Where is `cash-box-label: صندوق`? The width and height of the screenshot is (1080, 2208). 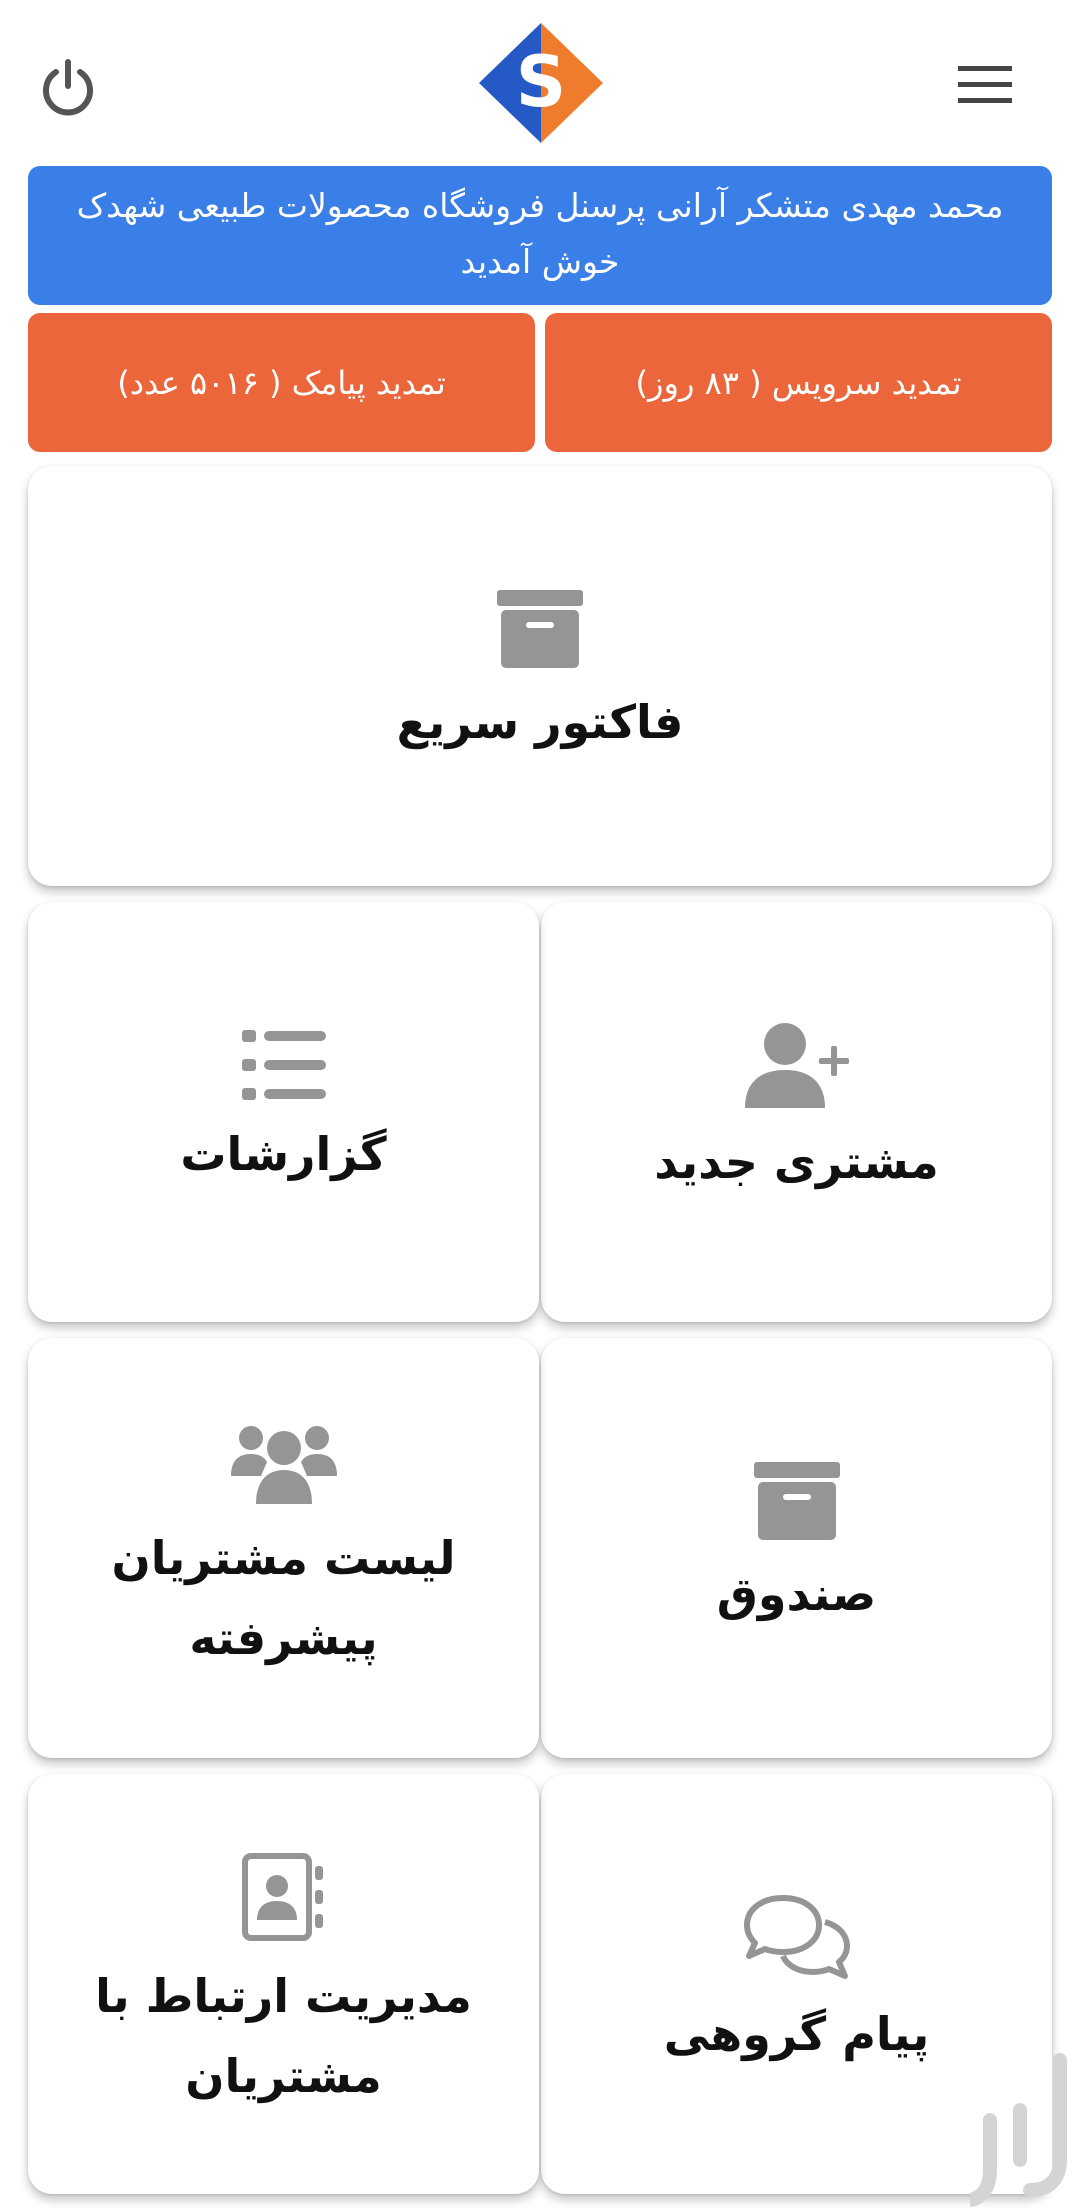 cash-box-label: صندوق is located at coordinates (796, 1594).